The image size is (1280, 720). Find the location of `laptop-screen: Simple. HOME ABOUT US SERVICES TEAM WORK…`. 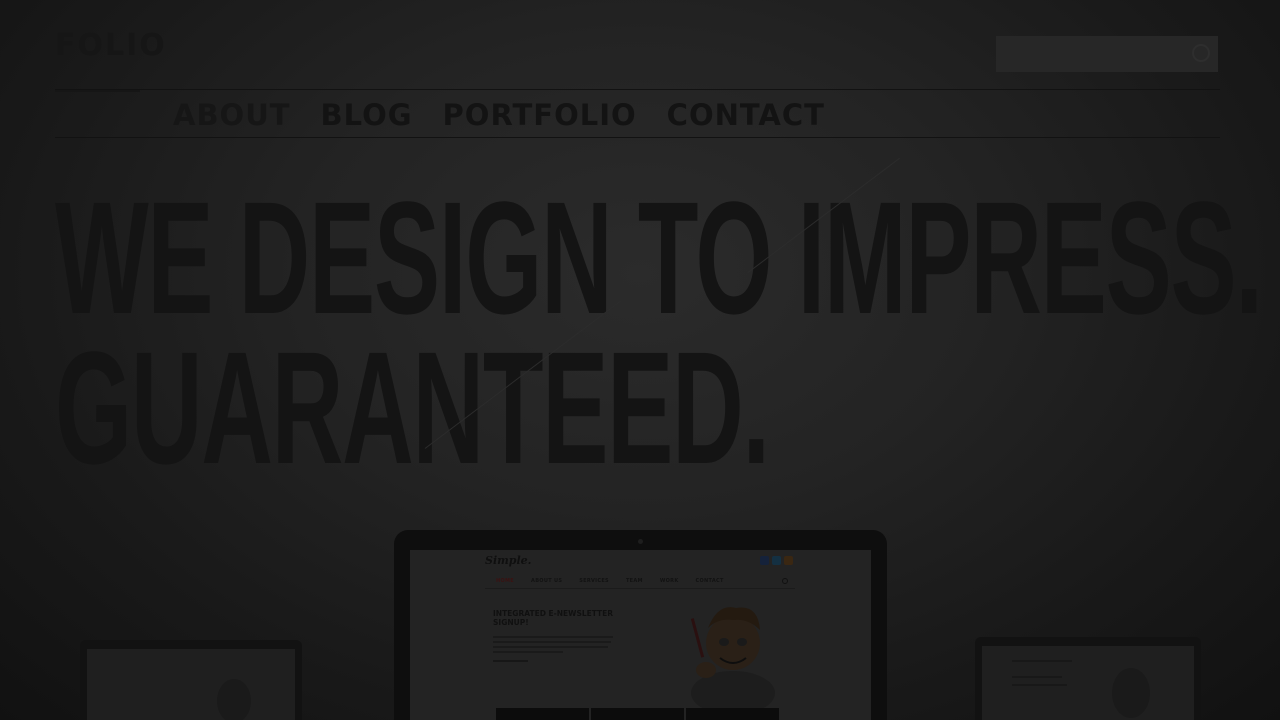

laptop-screen: Simple. HOME ABOUT US SERVICES TEAM WORK… is located at coordinates (640, 635).